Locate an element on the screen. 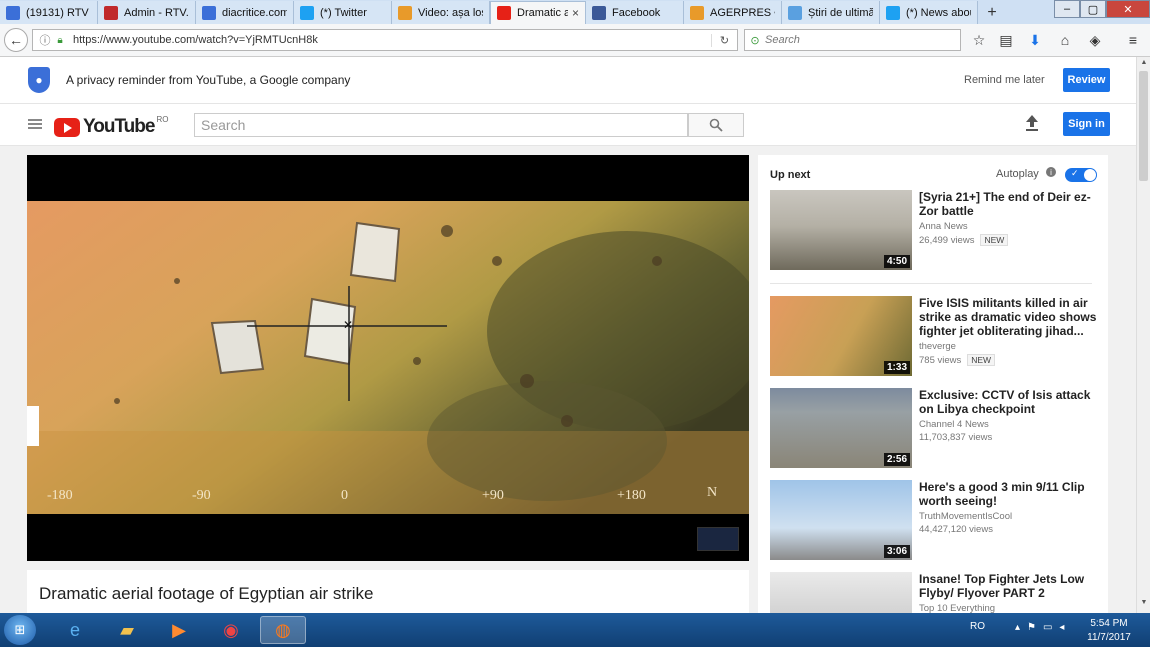  clock-time: 5:54 PM is located at coordinates (1109, 623).